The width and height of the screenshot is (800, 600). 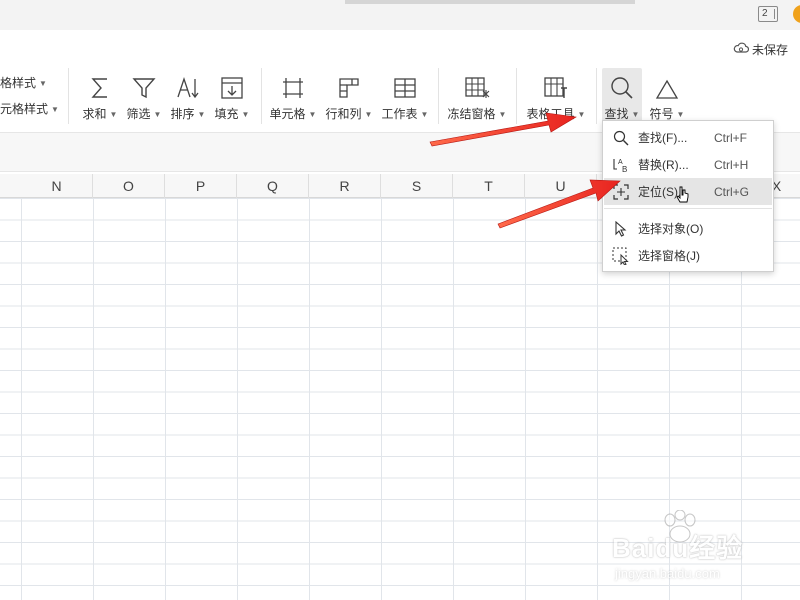 What do you see at coordinates (489, 186) in the screenshot?
I see `column-header-t: T` at bounding box center [489, 186].